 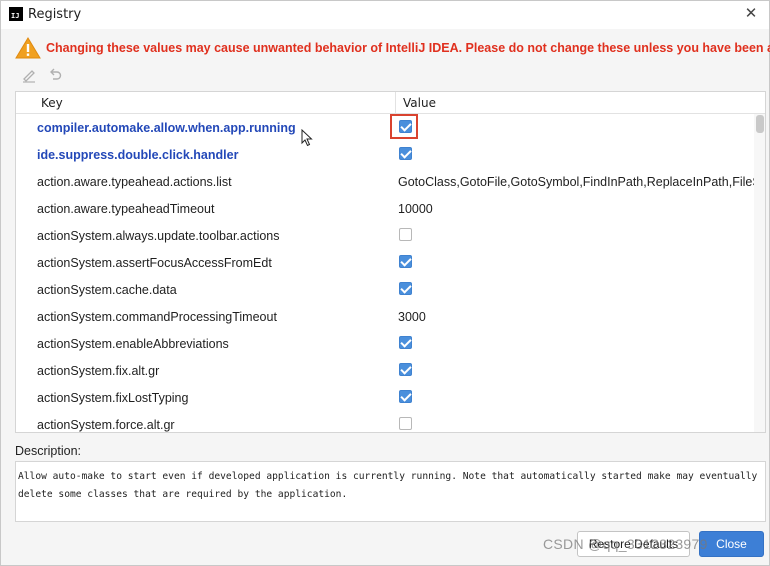 What do you see at coordinates (415, 209) in the screenshot?
I see `row-value-text: 10000` at bounding box center [415, 209].